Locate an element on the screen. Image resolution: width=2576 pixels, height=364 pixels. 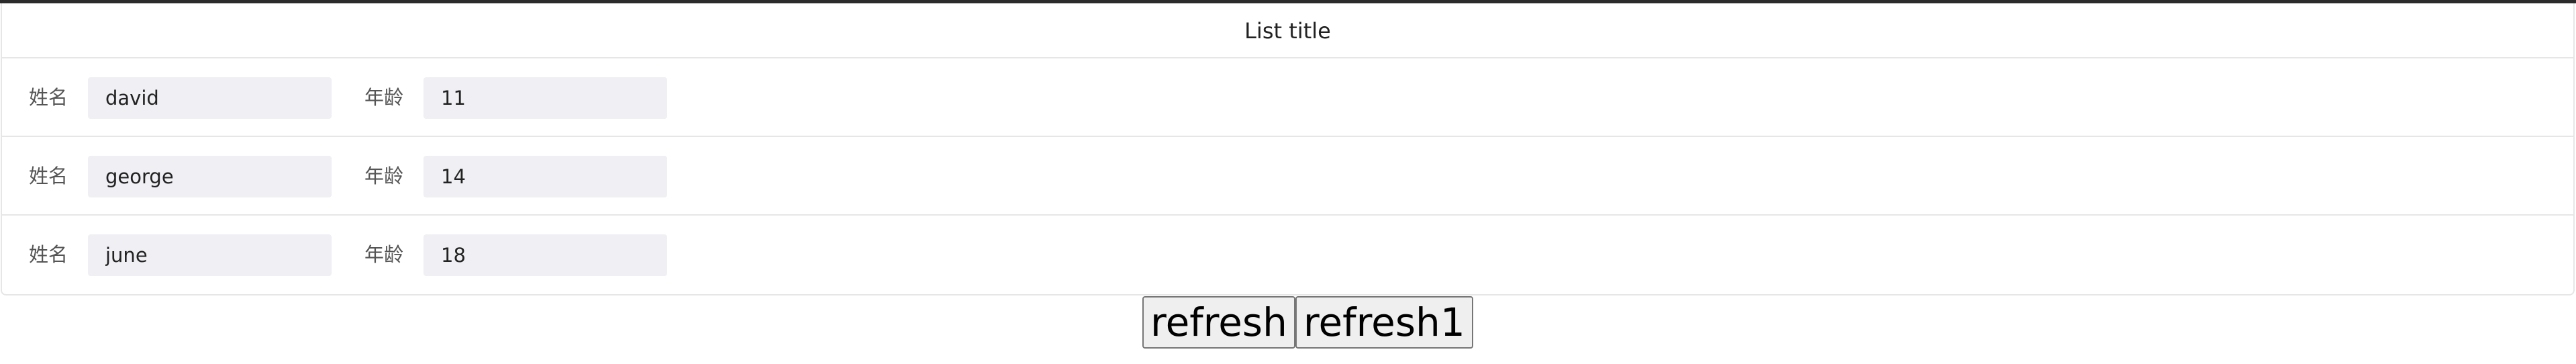
button-group: refresh refresh1 is located at coordinates (1307, 322).